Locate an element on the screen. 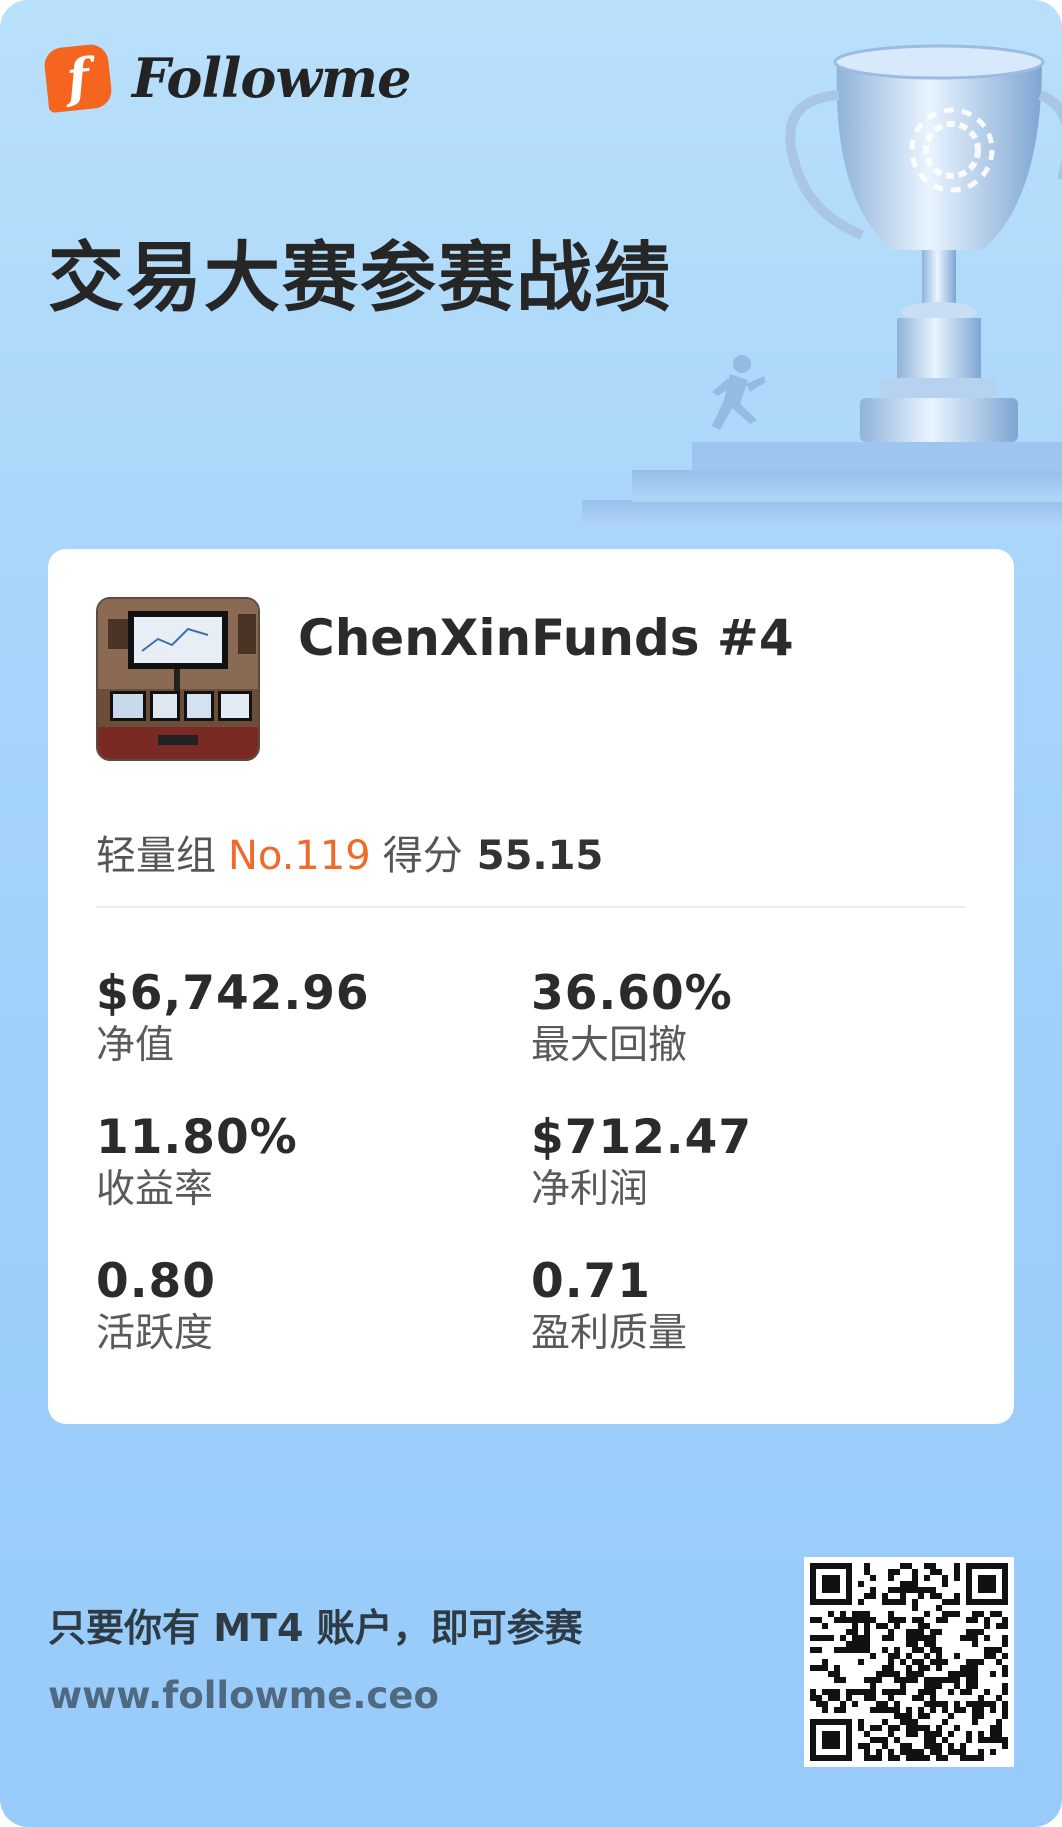 This screenshot has width=1062, height=1827. rank-line: 轻量组 No.119 得分 55.15 is located at coordinates (349, 852).